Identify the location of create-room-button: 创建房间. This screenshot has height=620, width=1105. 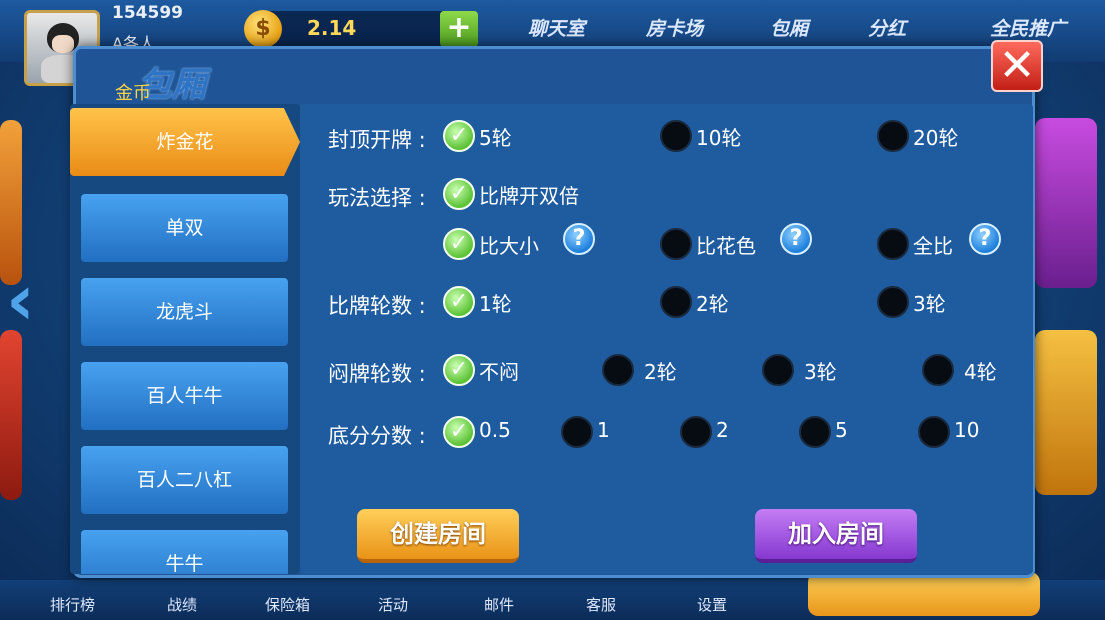
(438, 536).